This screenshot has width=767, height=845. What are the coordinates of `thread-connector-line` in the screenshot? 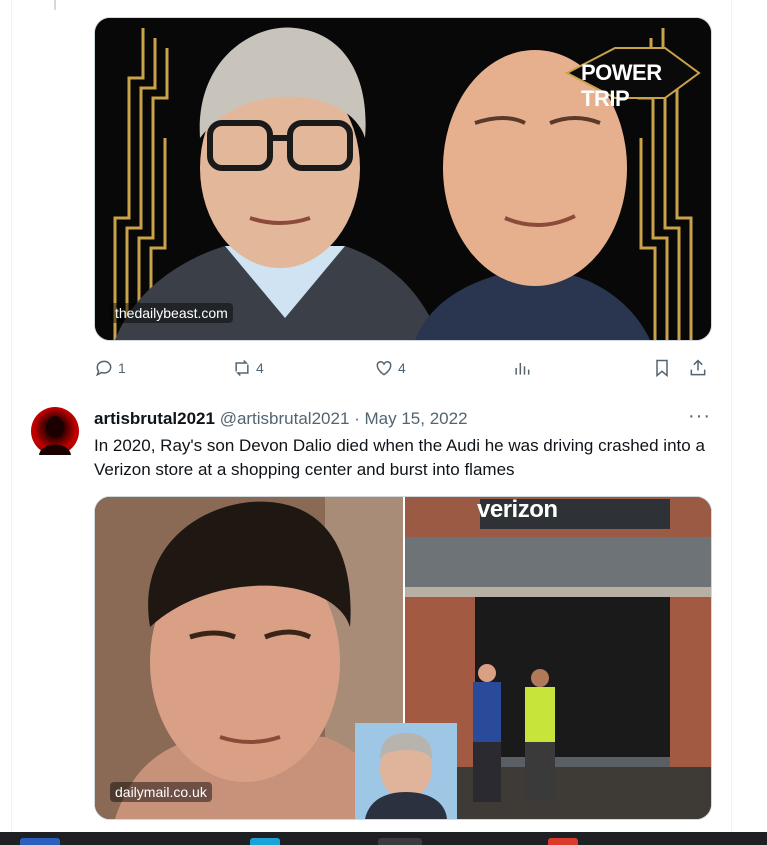 It's located at (55, 5).